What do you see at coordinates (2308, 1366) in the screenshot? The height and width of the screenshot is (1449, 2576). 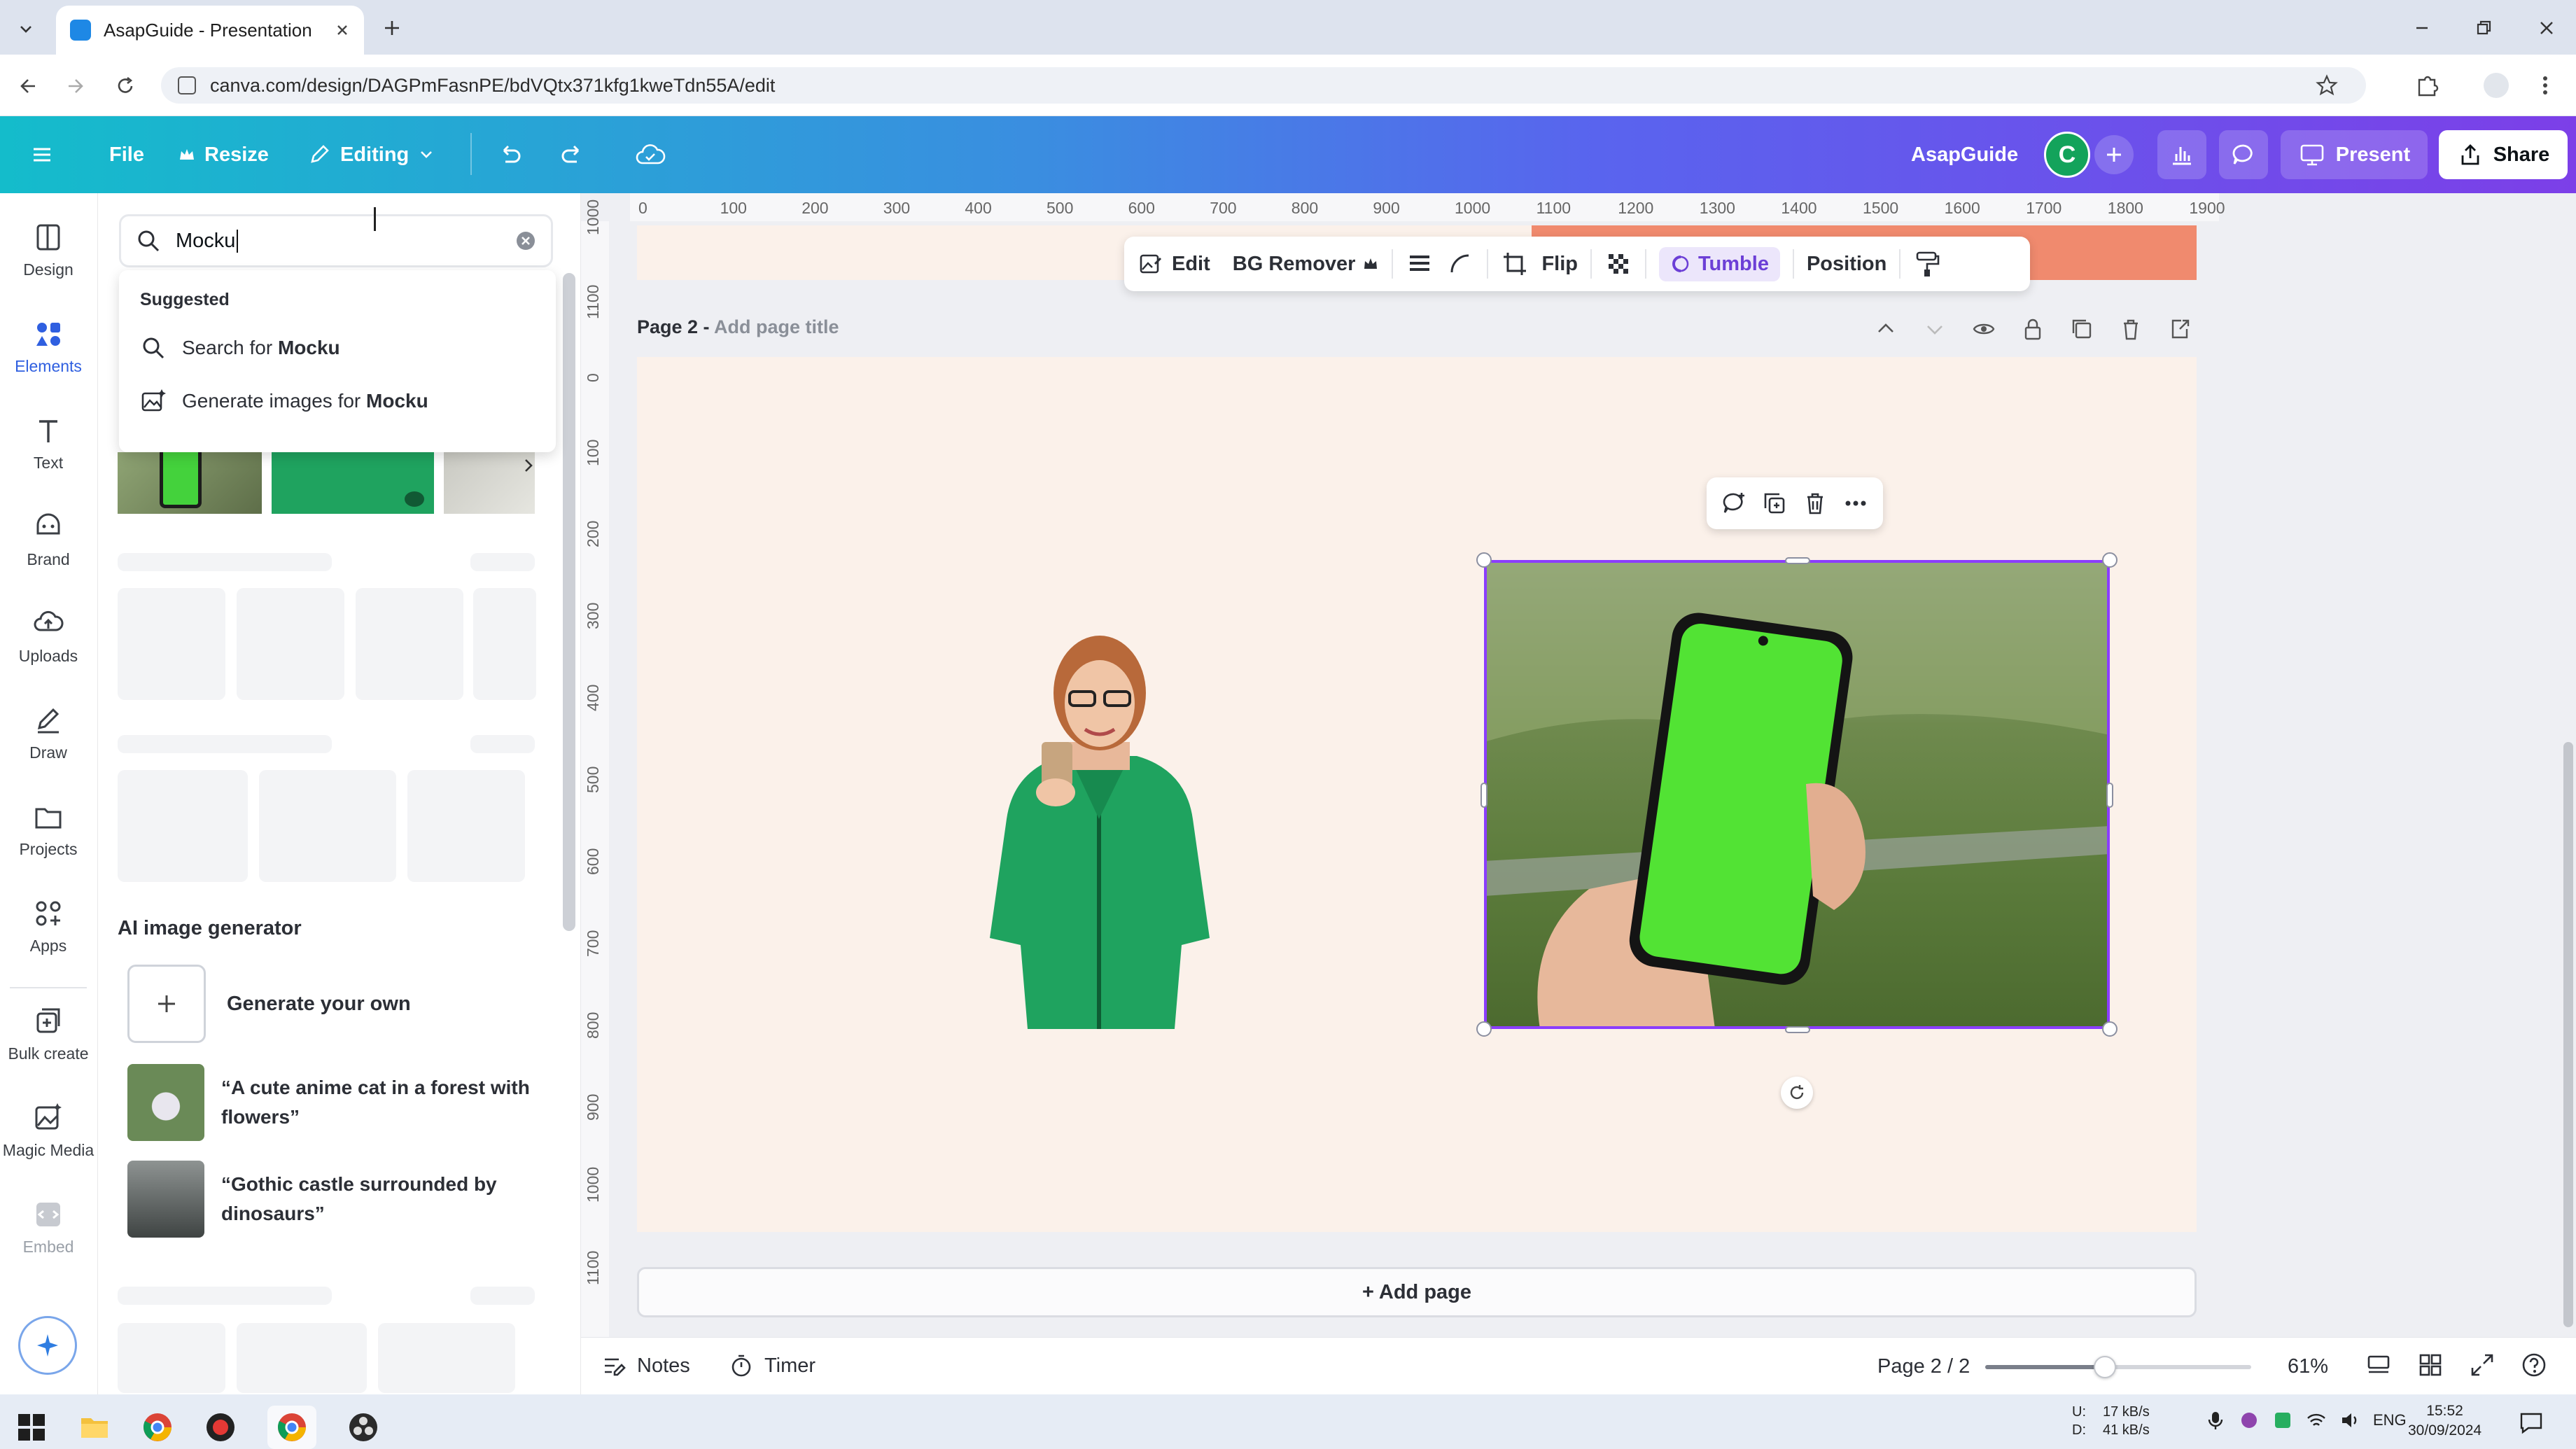 I see `zoom-level: 61%` at bounding box center [2308, 1366].